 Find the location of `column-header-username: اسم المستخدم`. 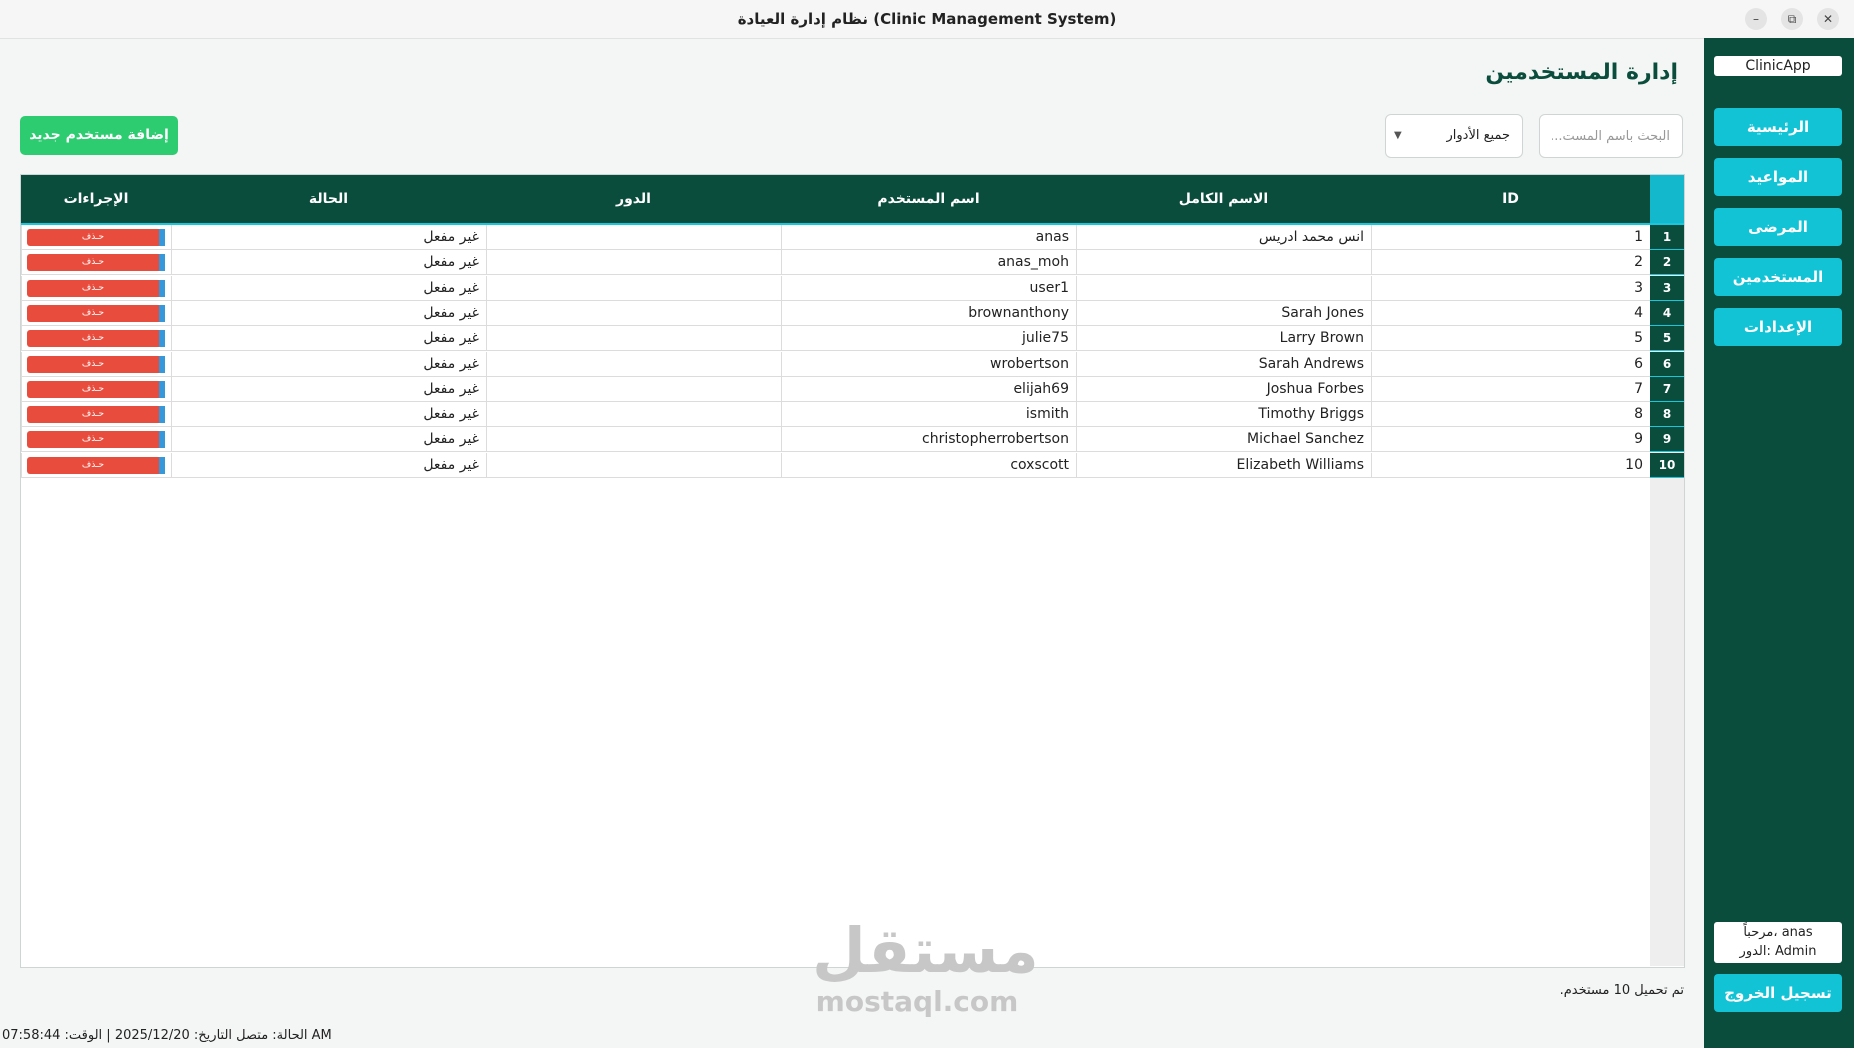

column-header-username: اسم المستخدم is located at coordinates (928, 199).